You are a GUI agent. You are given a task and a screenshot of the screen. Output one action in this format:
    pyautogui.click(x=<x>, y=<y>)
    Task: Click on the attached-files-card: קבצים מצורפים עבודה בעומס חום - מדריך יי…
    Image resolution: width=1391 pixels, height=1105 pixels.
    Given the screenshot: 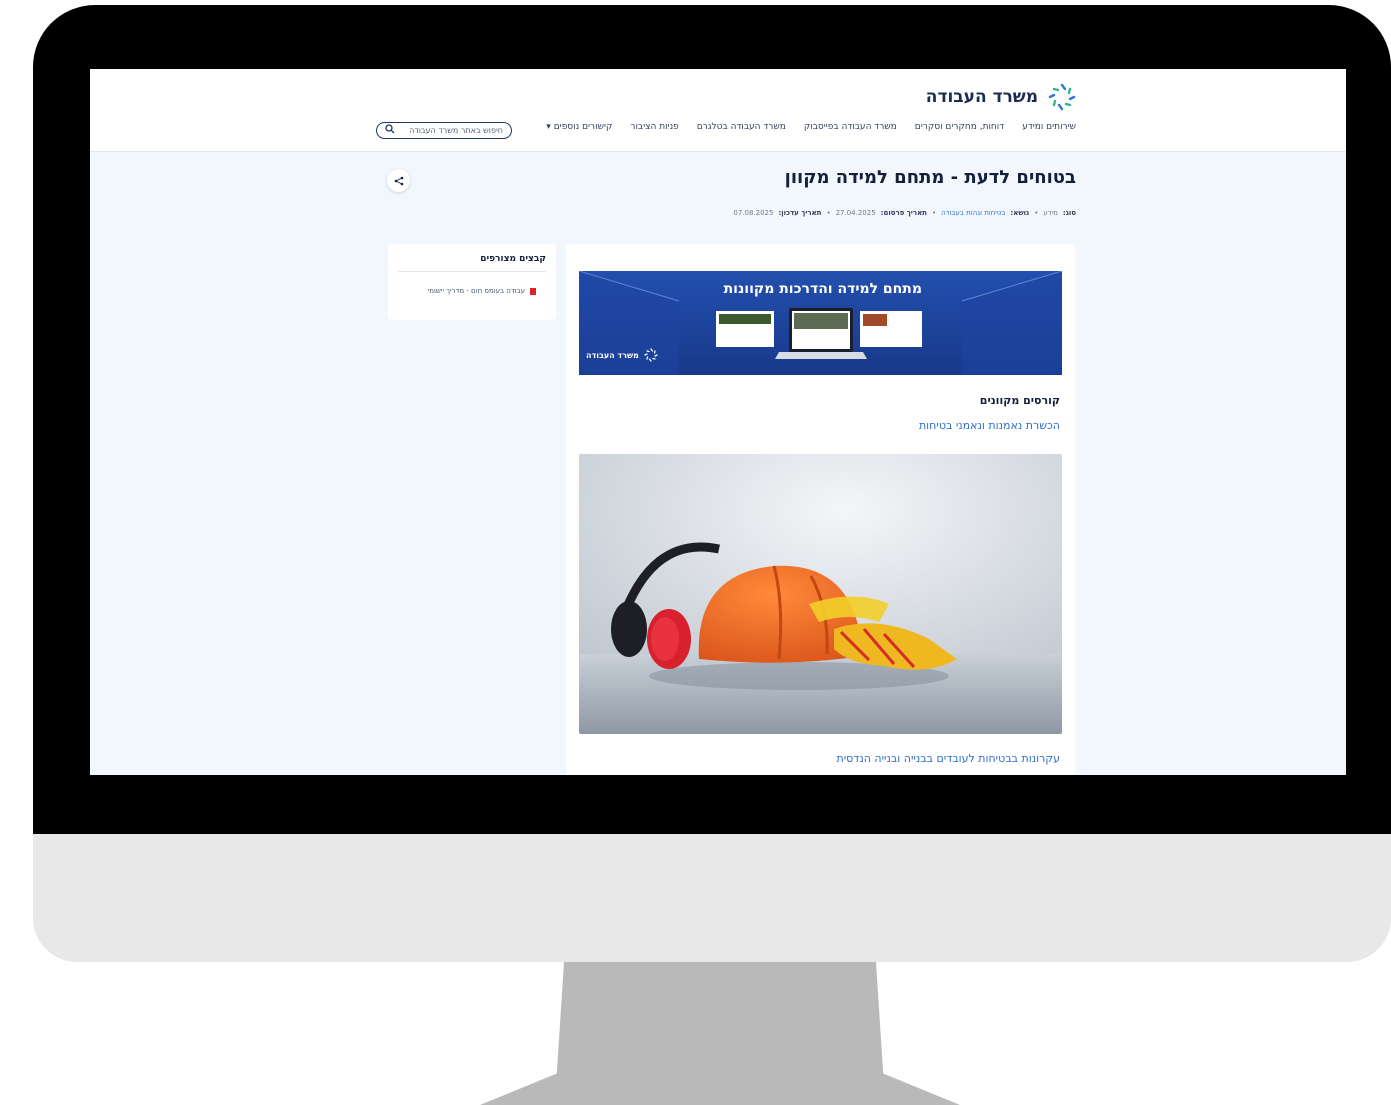 What is the action you would take?
    pyautogui.click(x=472, y=282)
    